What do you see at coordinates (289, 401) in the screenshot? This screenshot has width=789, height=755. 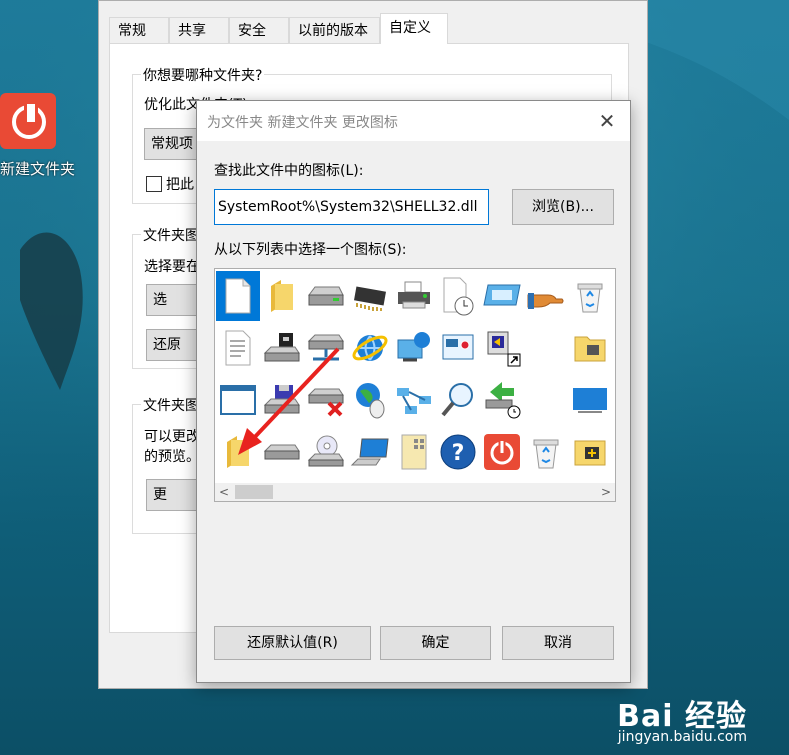 I see `annotation-arrow` at bounding box center [289, 401].